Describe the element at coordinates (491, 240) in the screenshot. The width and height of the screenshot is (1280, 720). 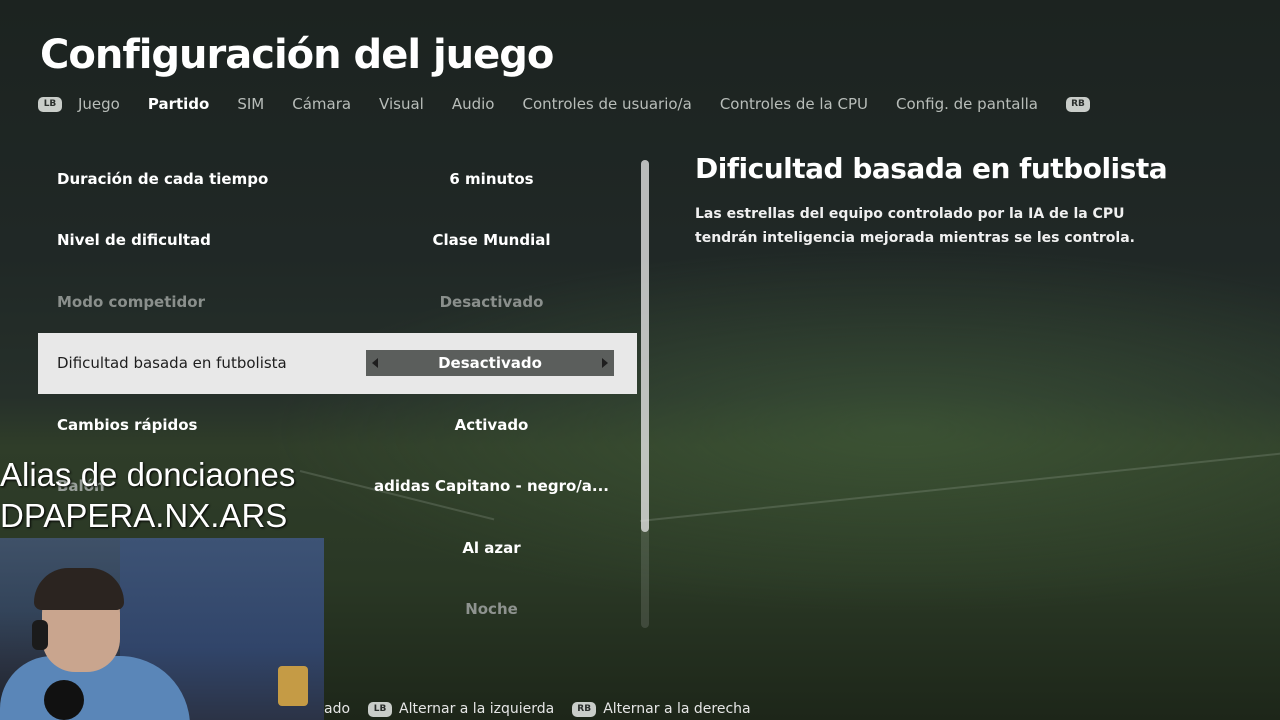
I see `setting-value: Clase Mundial` at that location.